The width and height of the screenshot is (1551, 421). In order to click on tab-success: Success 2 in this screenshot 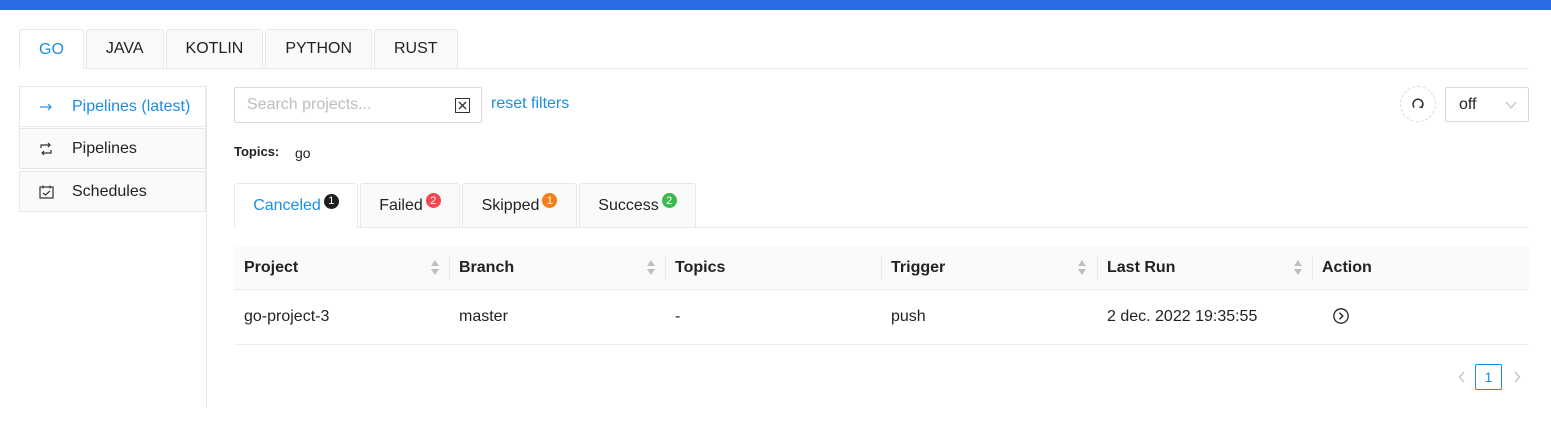, I will do `click(637, 205)`.